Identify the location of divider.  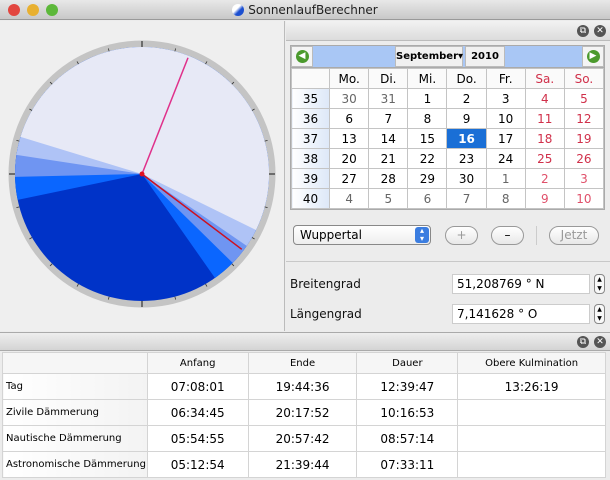
(448, 261).